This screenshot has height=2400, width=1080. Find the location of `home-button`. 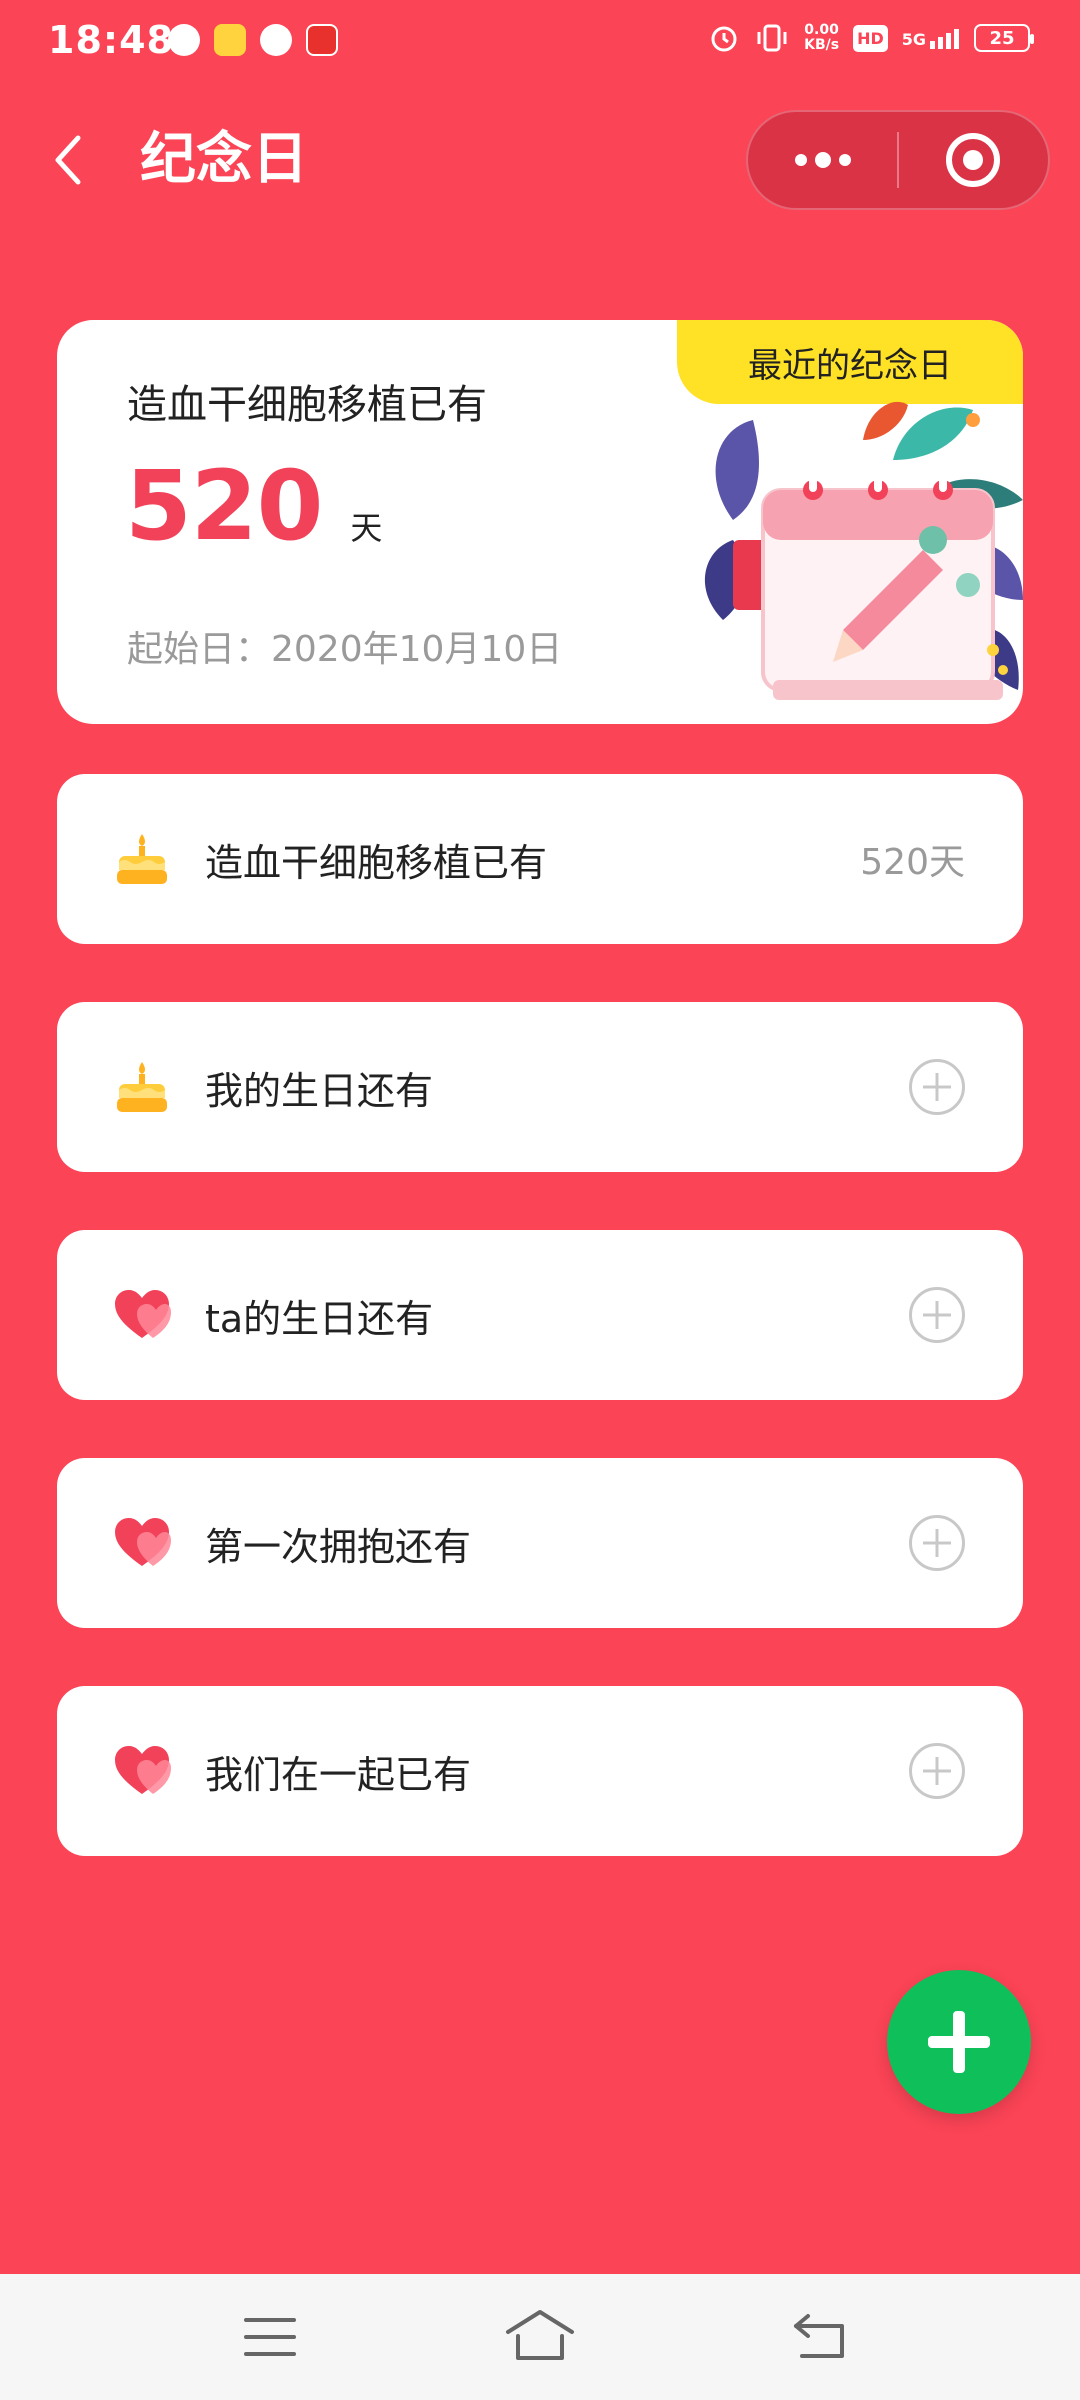

home-button is located at coordinates (540, 2337).